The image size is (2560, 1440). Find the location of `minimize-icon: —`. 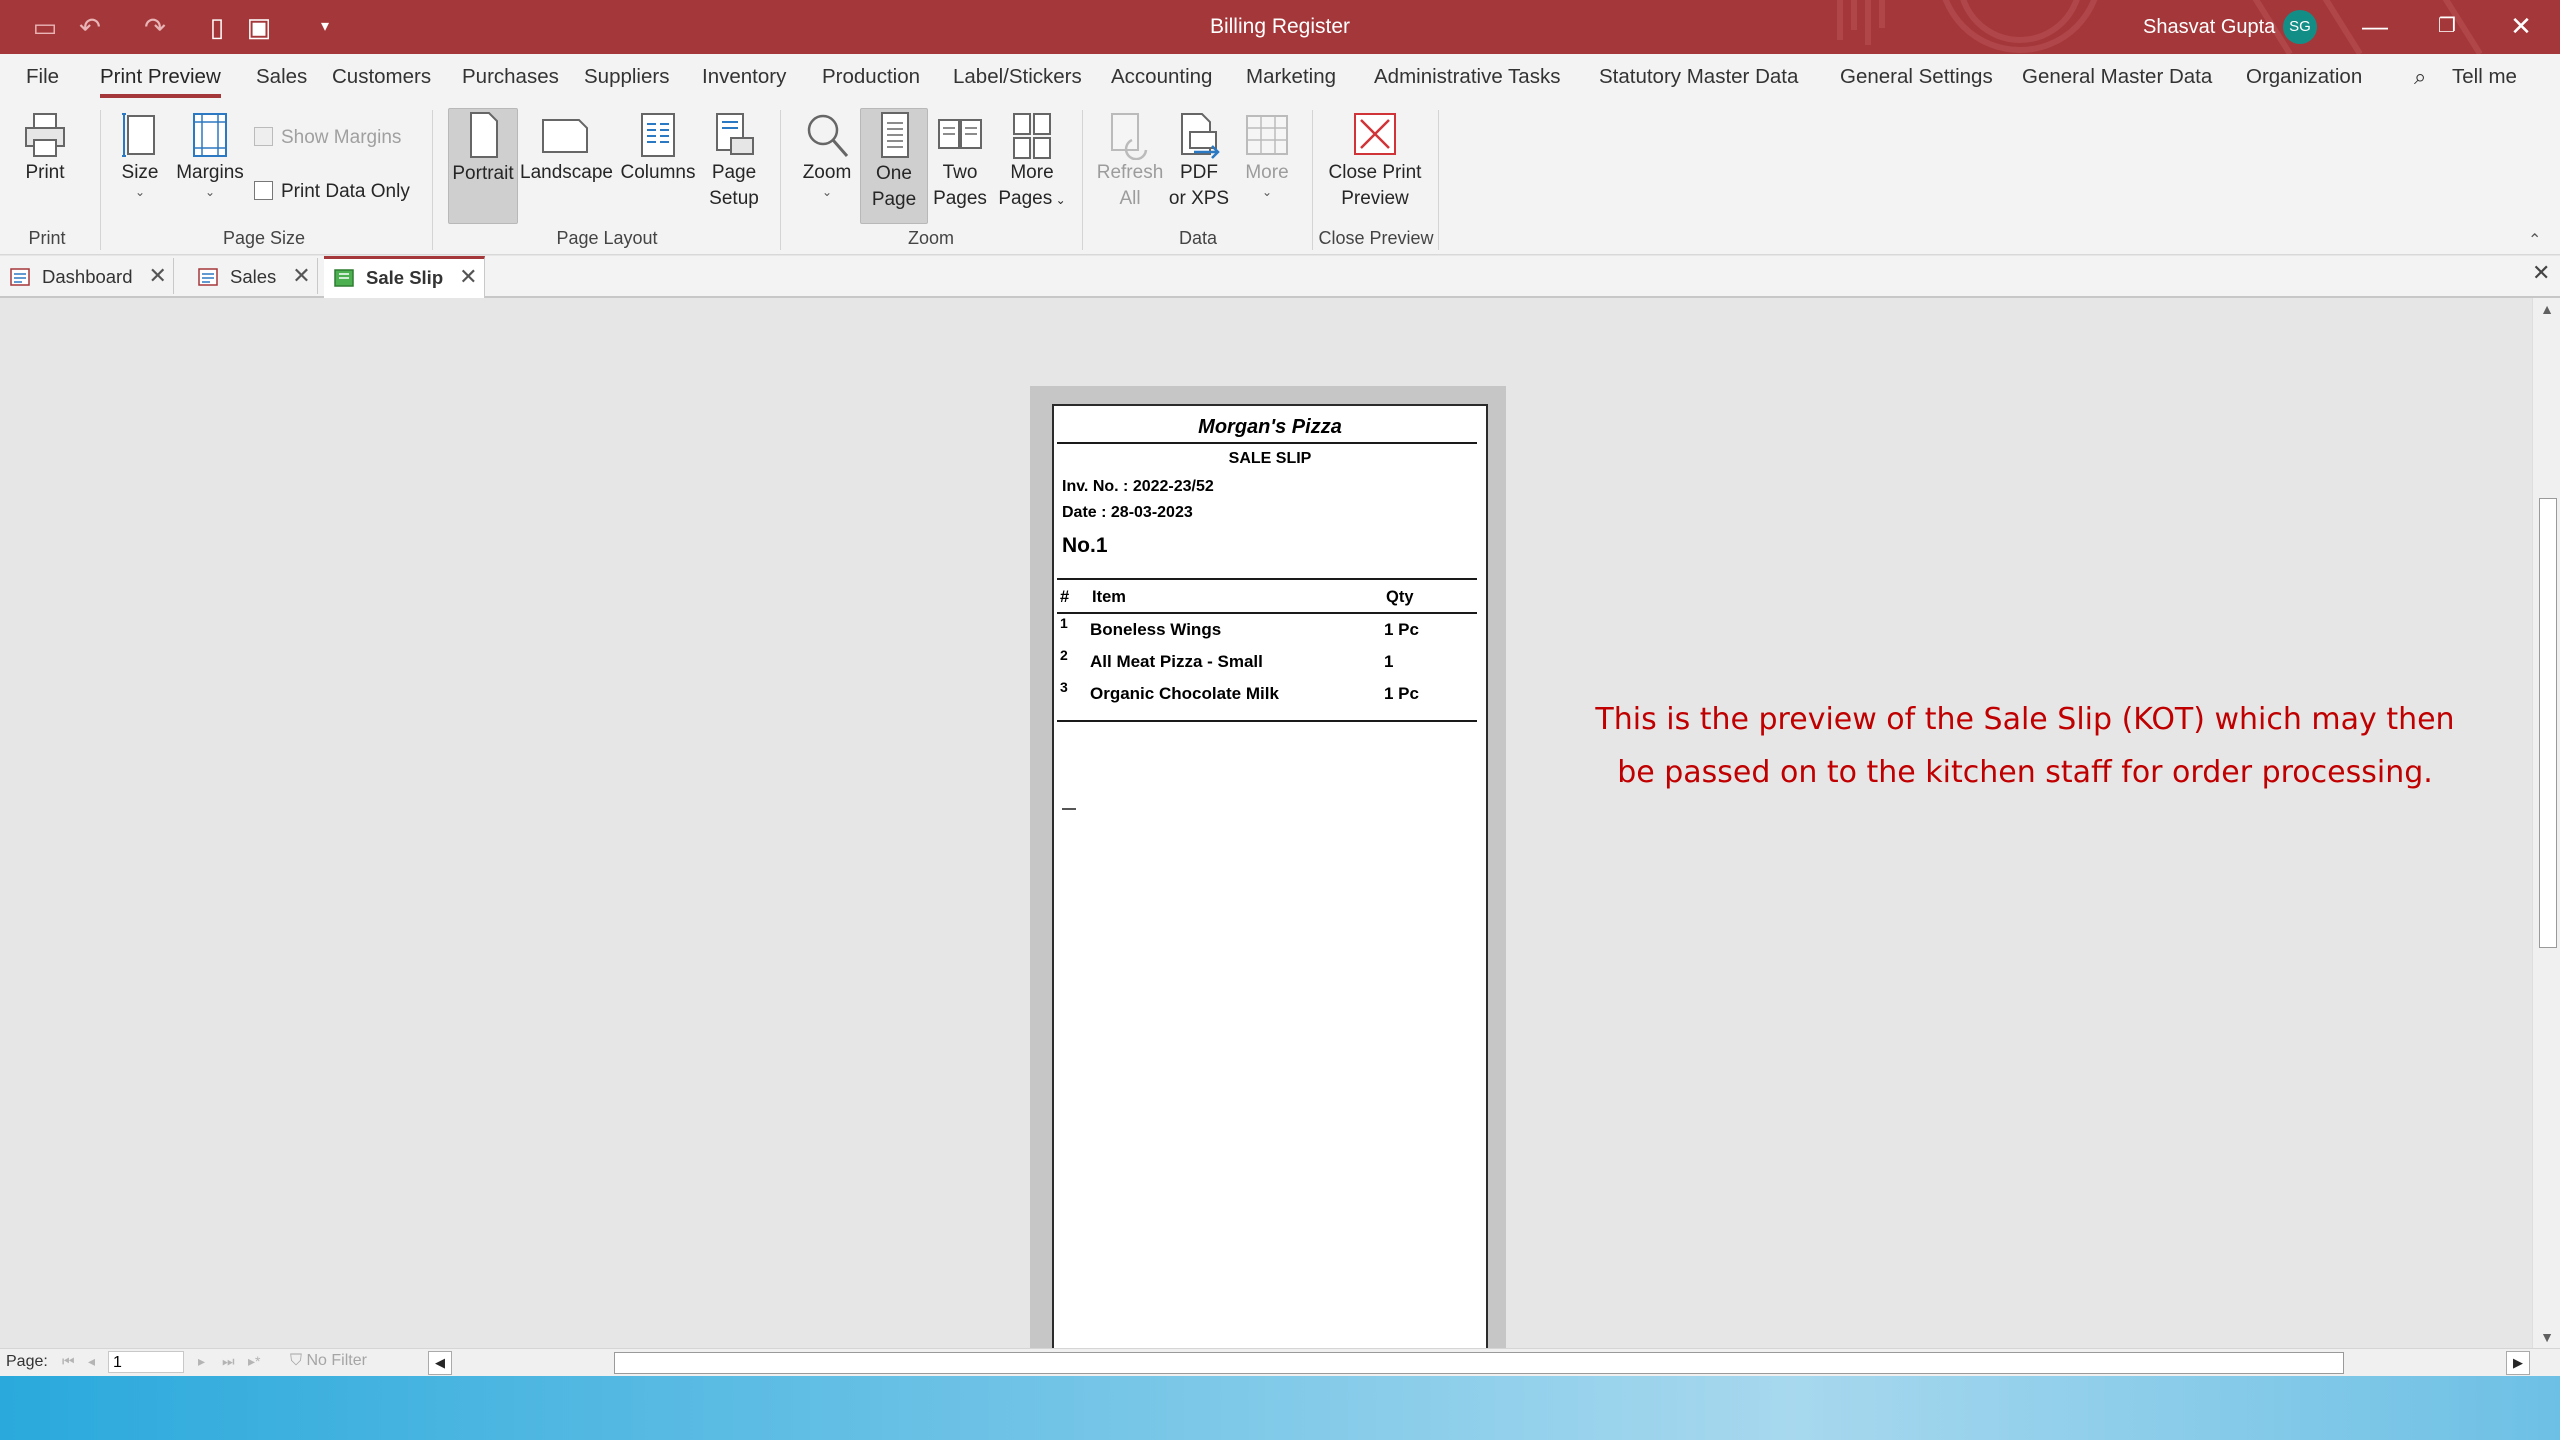

minimize-icon: — is located at coordinates (2375, 27).